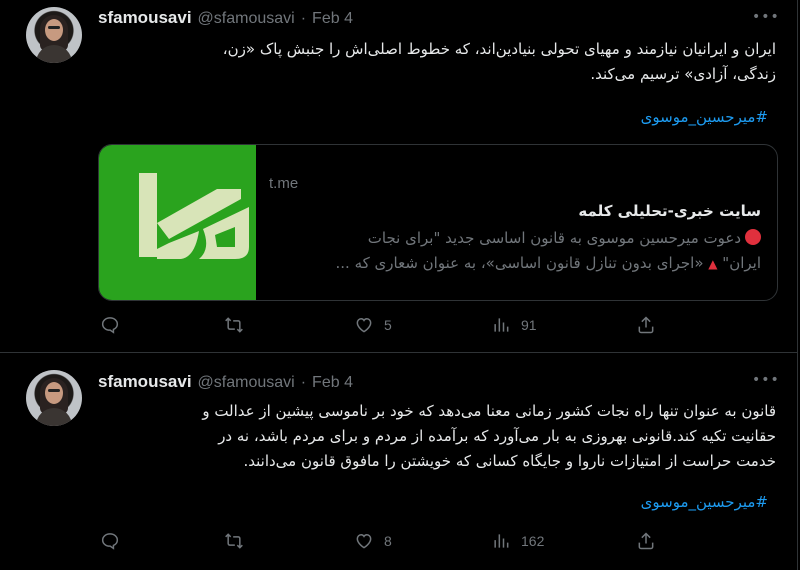 Image resolution: width=800 pixels, height=570 pixels. Describe the element at coordinates (683, 74) in the screenshot. I see `tweet-text-line: زندگی، آزادی» ترسیم می‌کند.` at that location.